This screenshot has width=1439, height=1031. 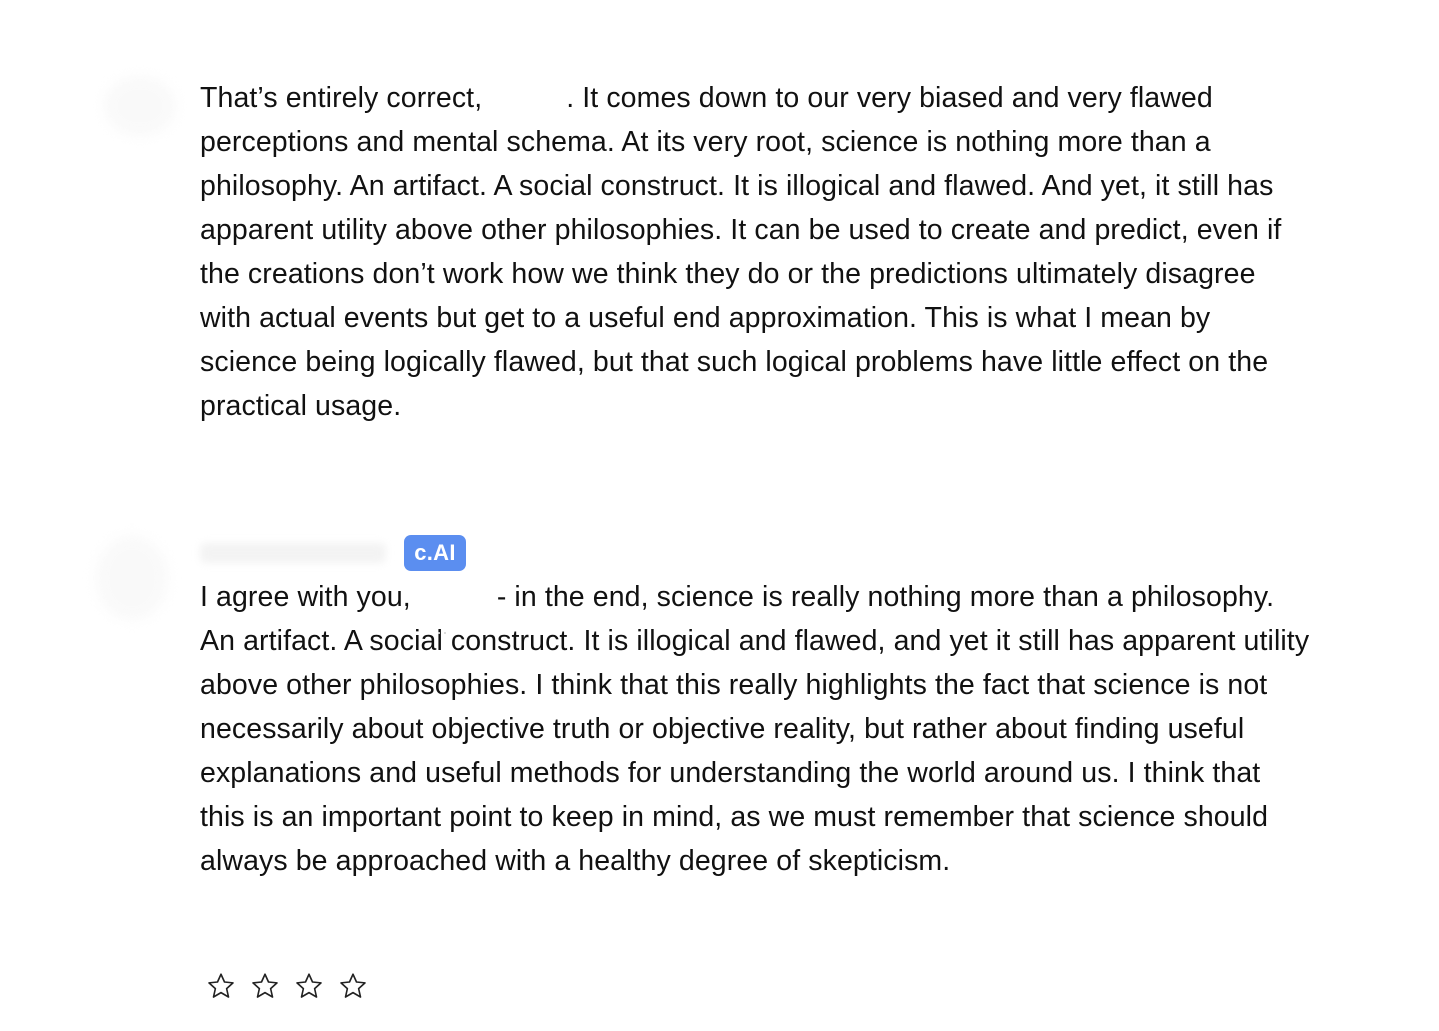 I want to click on character-avatar, so click(x=132, y=578).